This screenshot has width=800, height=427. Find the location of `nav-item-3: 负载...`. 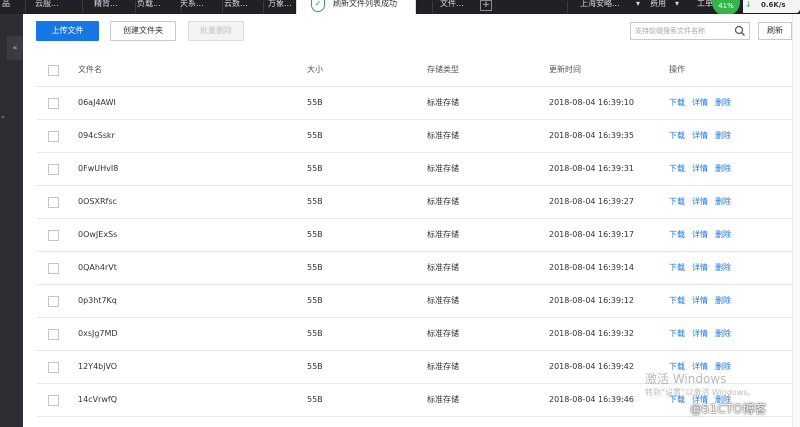

nav-item-3: 负载... is located at coordinates (156, 7).